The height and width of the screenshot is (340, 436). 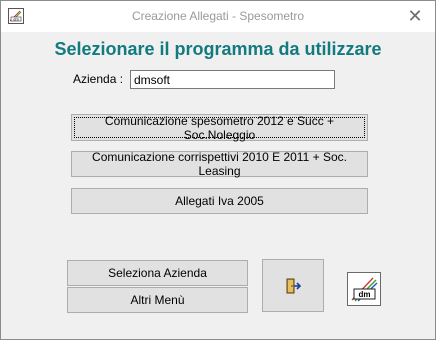 I want to click on dms-logo-button: dm, so click(x=364, y=289).